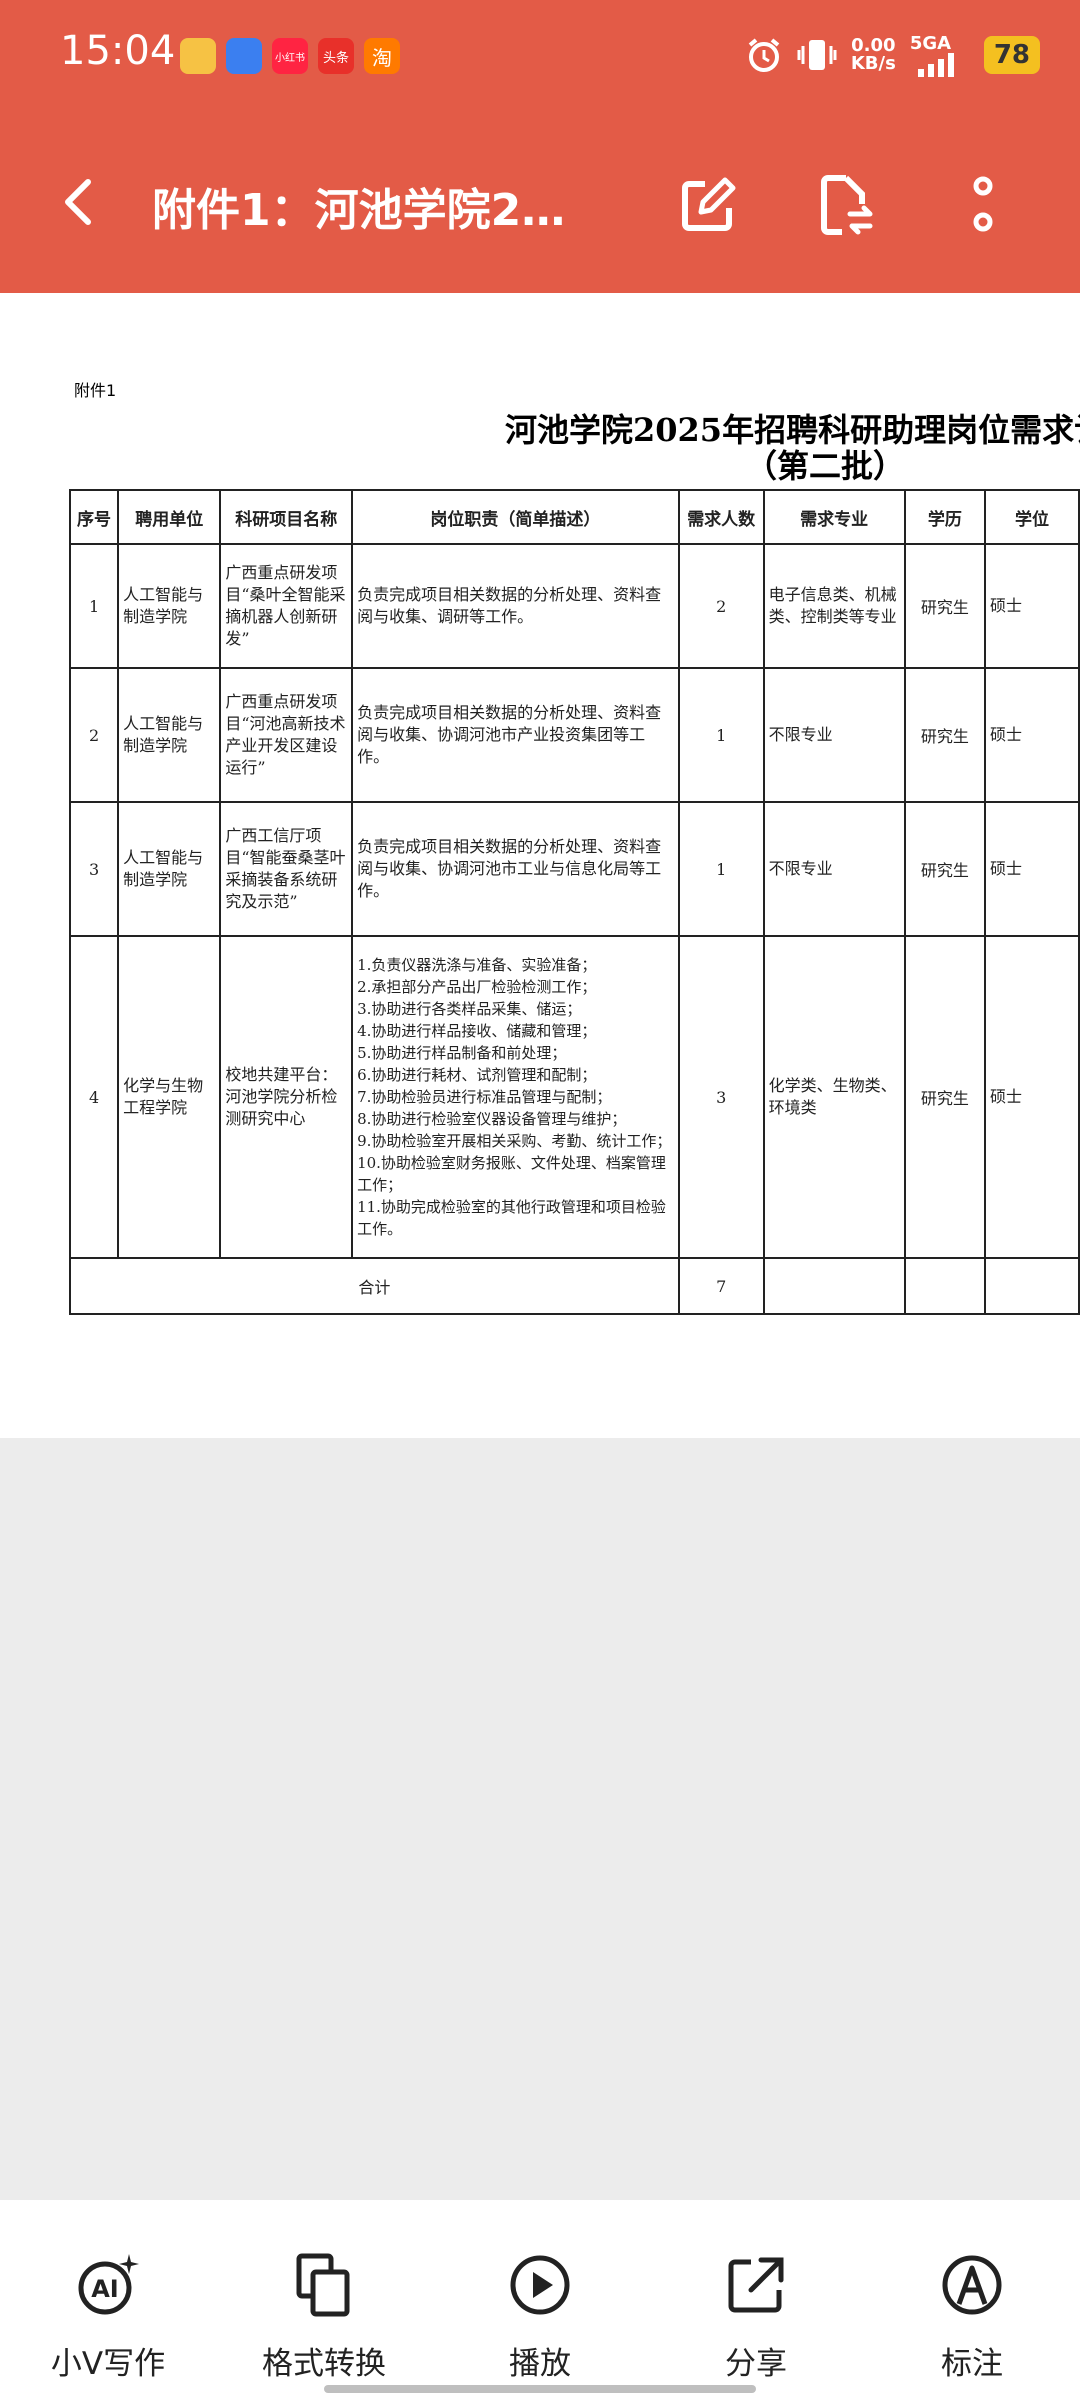  What do you see at coordinates (484, 1097) in the screenshot?
I see `duty-item: 7.协助检验员进行标准品管理与配制；` at bounding box center [484, 1097].